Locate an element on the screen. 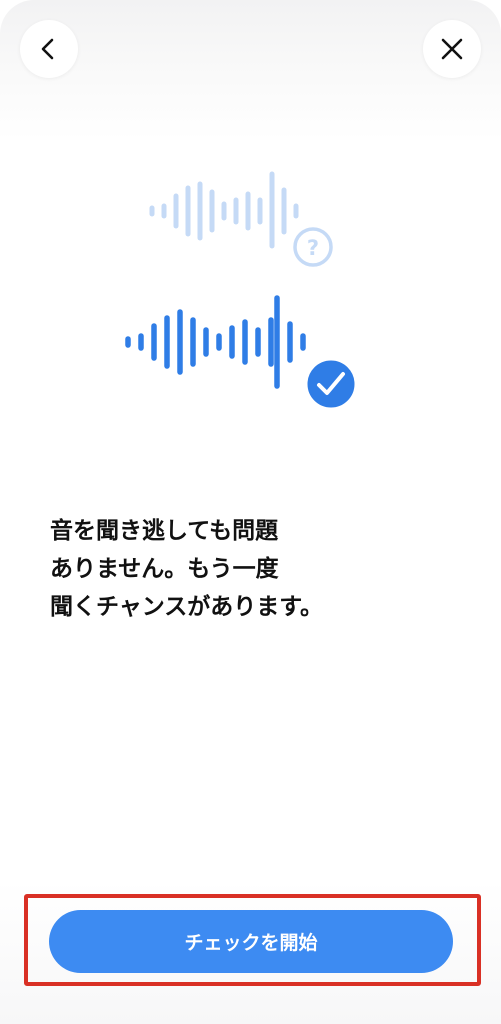 The image size is (501, 1024). start-check-button: チェックを開始 is located at coordinates (251, 941).